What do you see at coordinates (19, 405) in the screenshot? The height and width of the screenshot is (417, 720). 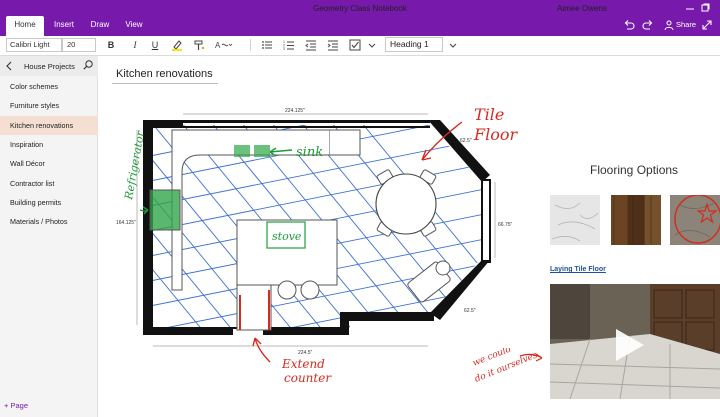 I see `add-page-label: Page` at bounding box center [19, 405].